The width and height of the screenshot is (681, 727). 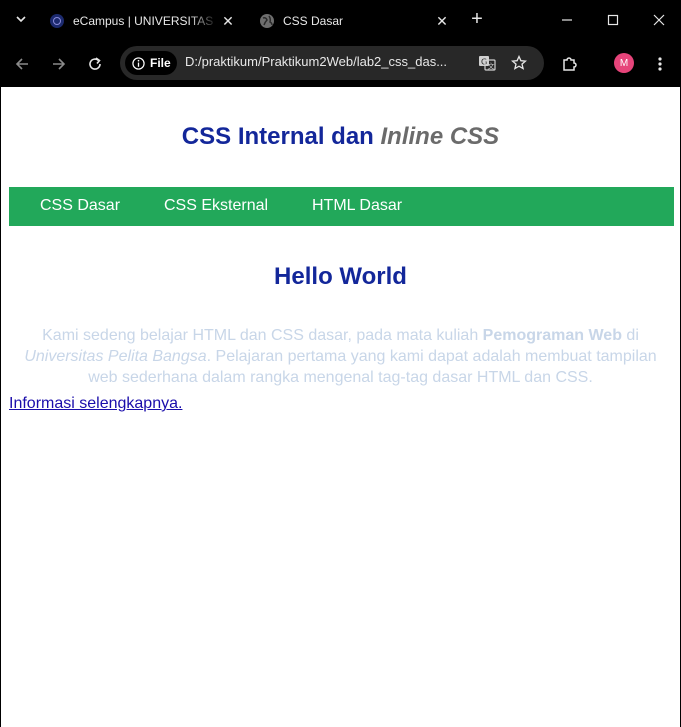 I want to click on puzzle-icon, so click(x=570, y=64).